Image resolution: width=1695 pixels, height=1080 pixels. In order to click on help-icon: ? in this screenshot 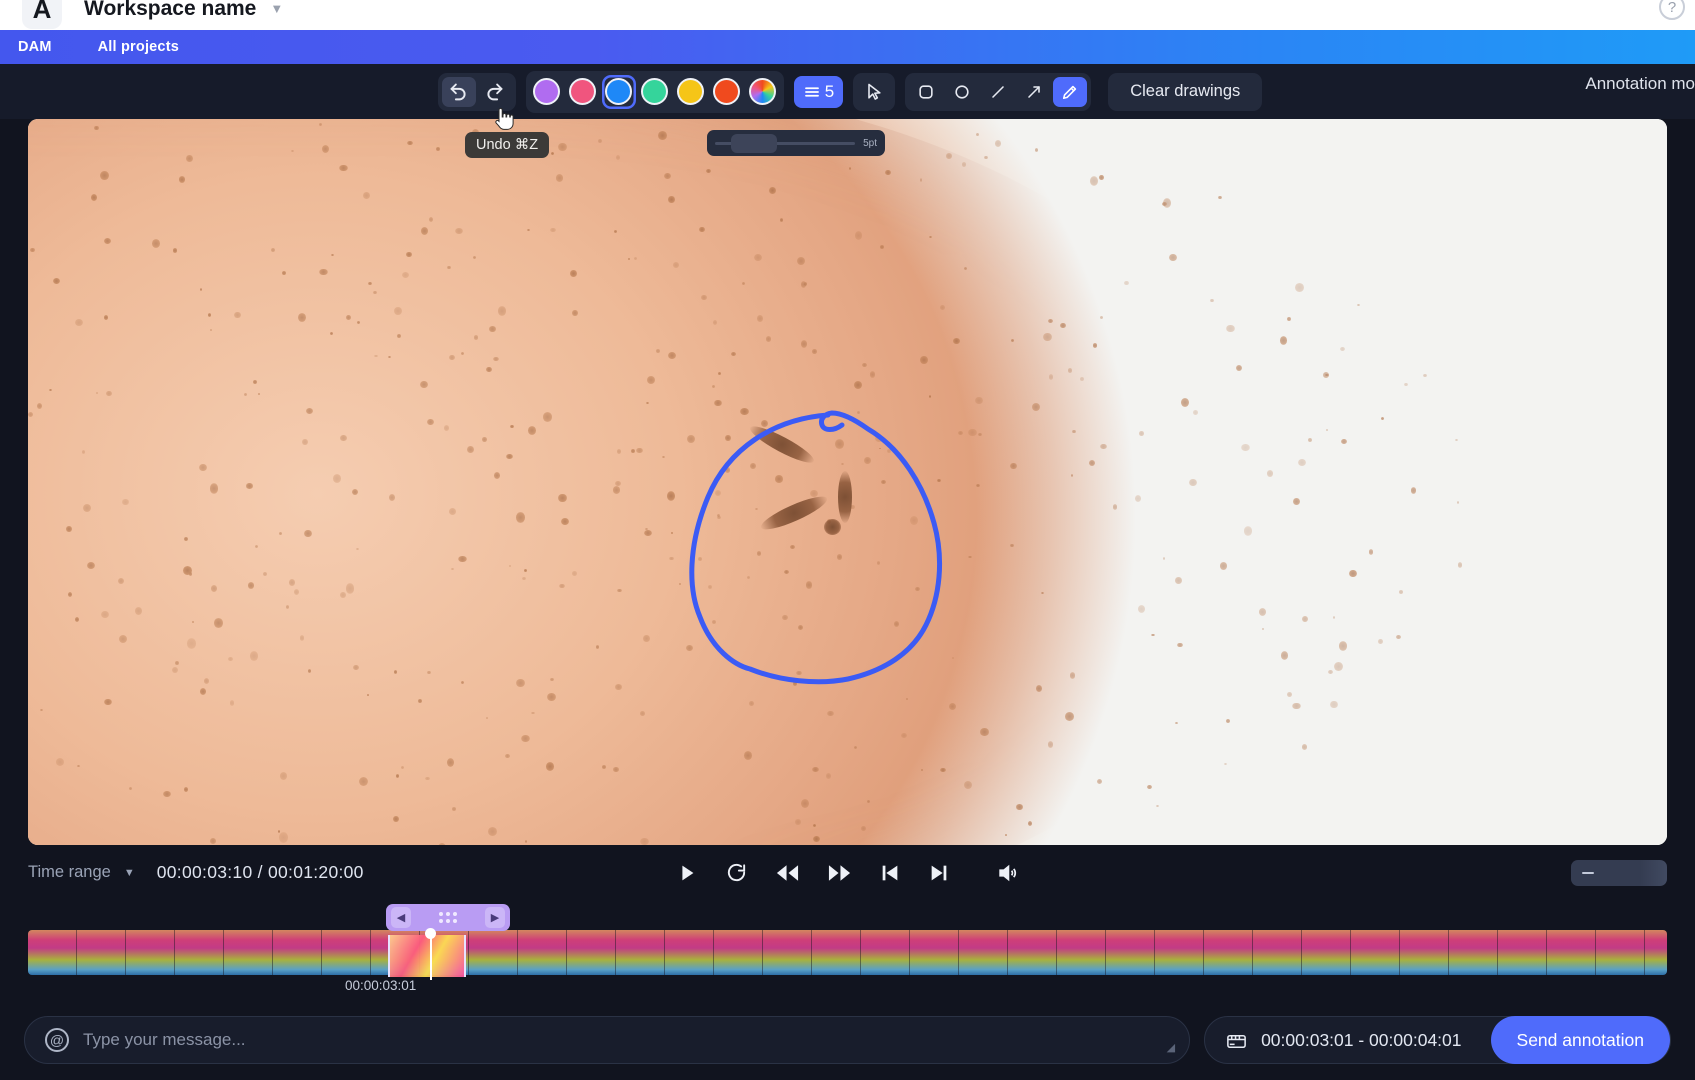, I will do `click(1672, 10)`.